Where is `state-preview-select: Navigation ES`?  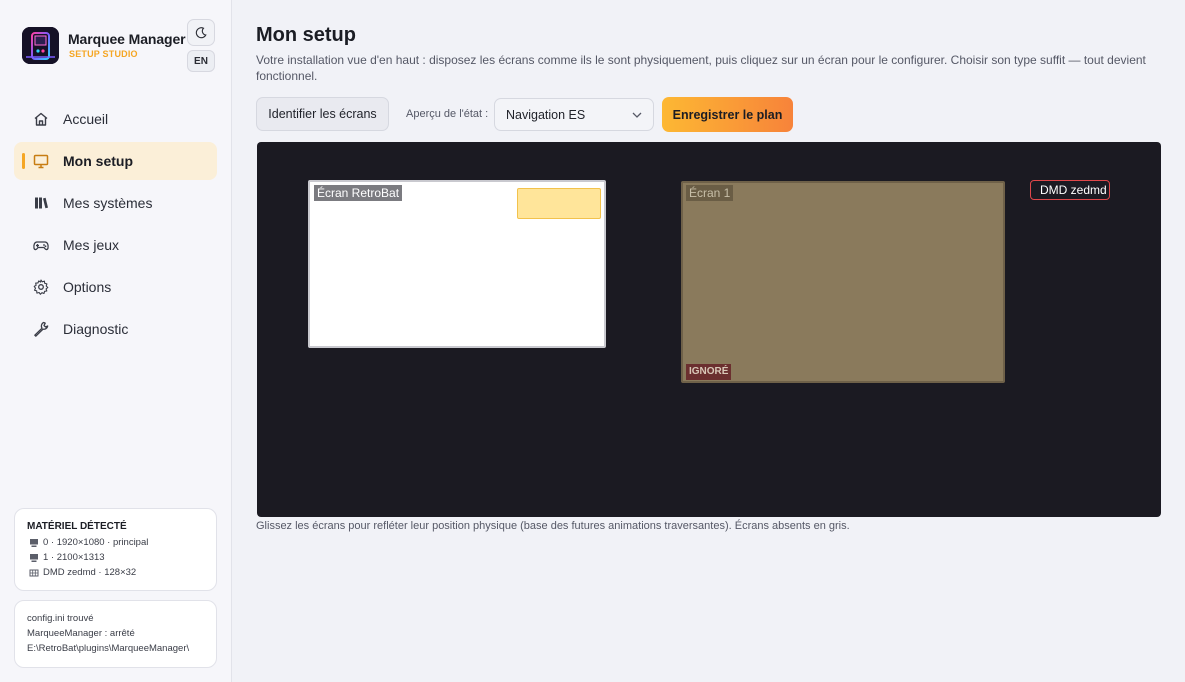
state-preview-select: Navigation ES is located at coordinates (574, 114).